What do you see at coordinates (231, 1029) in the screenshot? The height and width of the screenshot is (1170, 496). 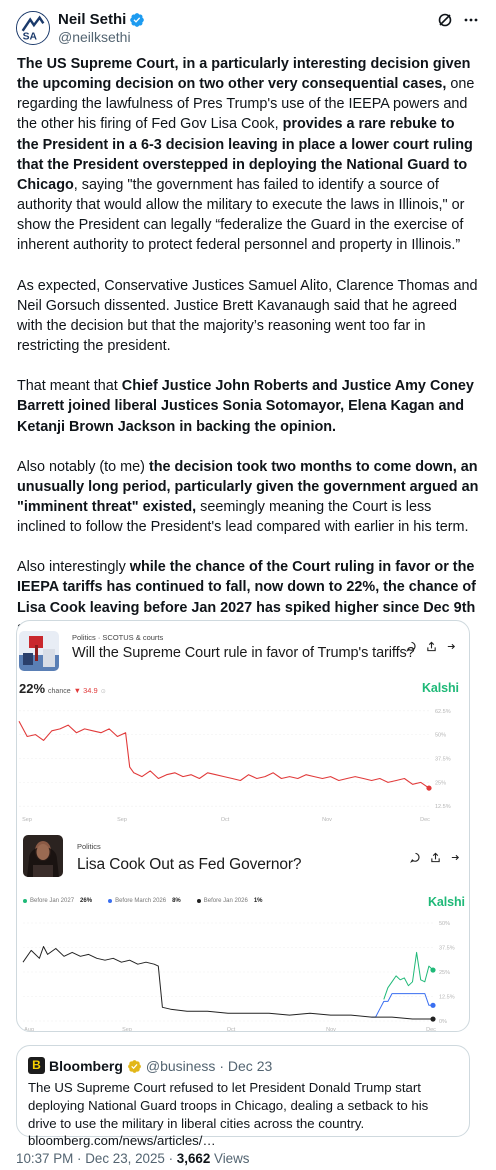 I see `x-tick-label: Oct` at bounding box center [231, 1029].